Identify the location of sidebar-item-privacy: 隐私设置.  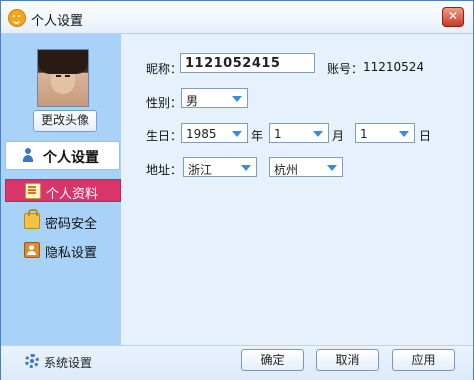
(62, 250).